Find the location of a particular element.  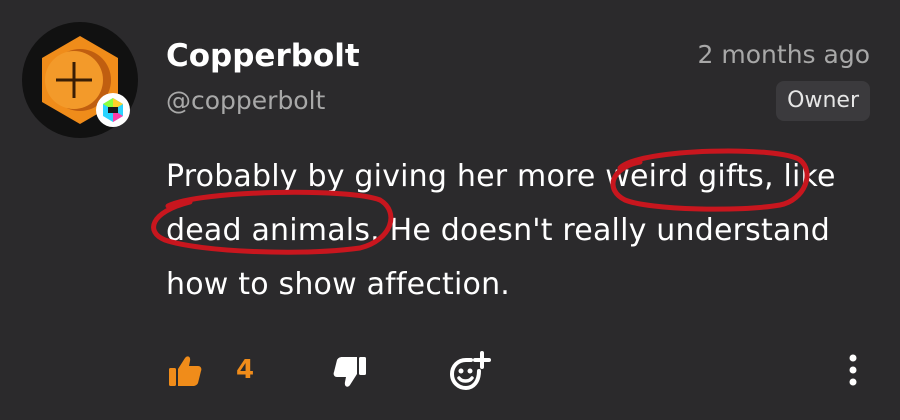

add-emoji-icon is located at coordinates (470, 371).